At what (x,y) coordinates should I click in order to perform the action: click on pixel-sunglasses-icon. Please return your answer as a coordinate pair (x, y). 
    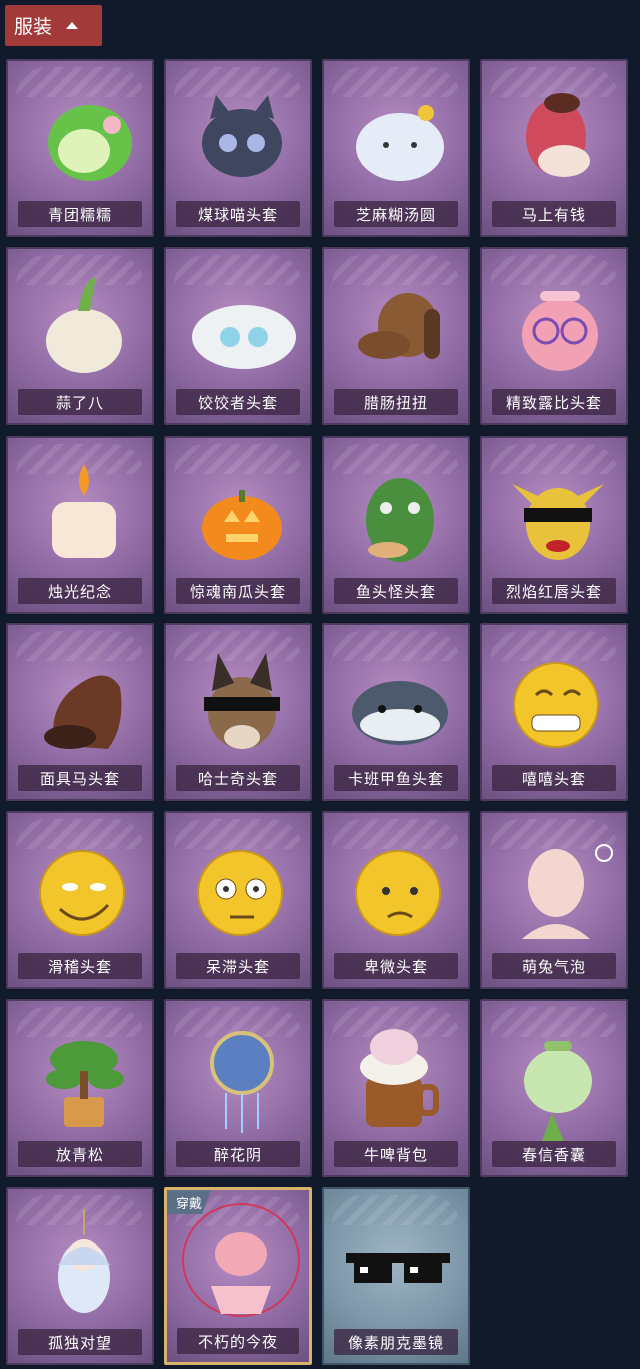
    Looking at the image, I should click on (396, 1264).